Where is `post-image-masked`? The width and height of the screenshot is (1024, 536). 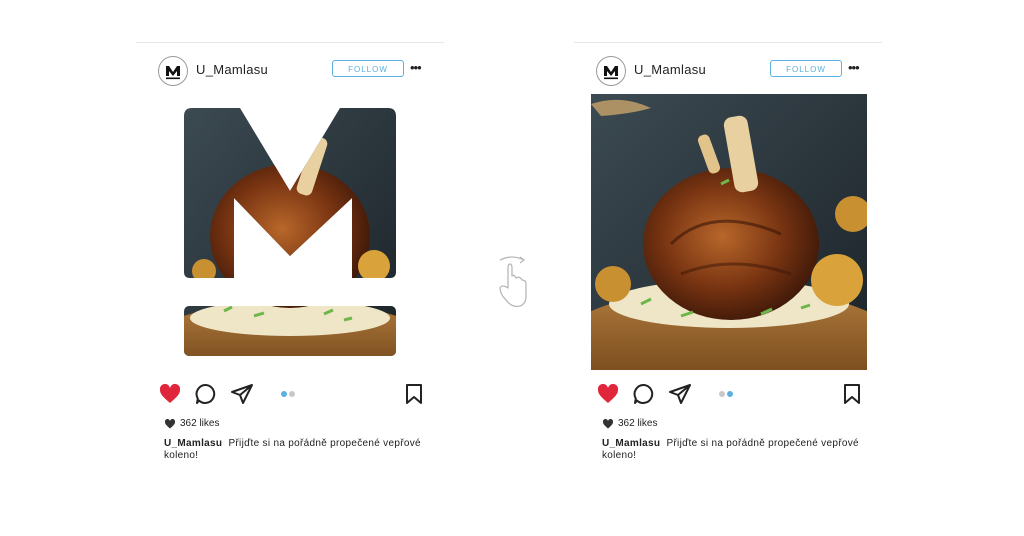
post-image-masked is located at coordinates (290, 232).